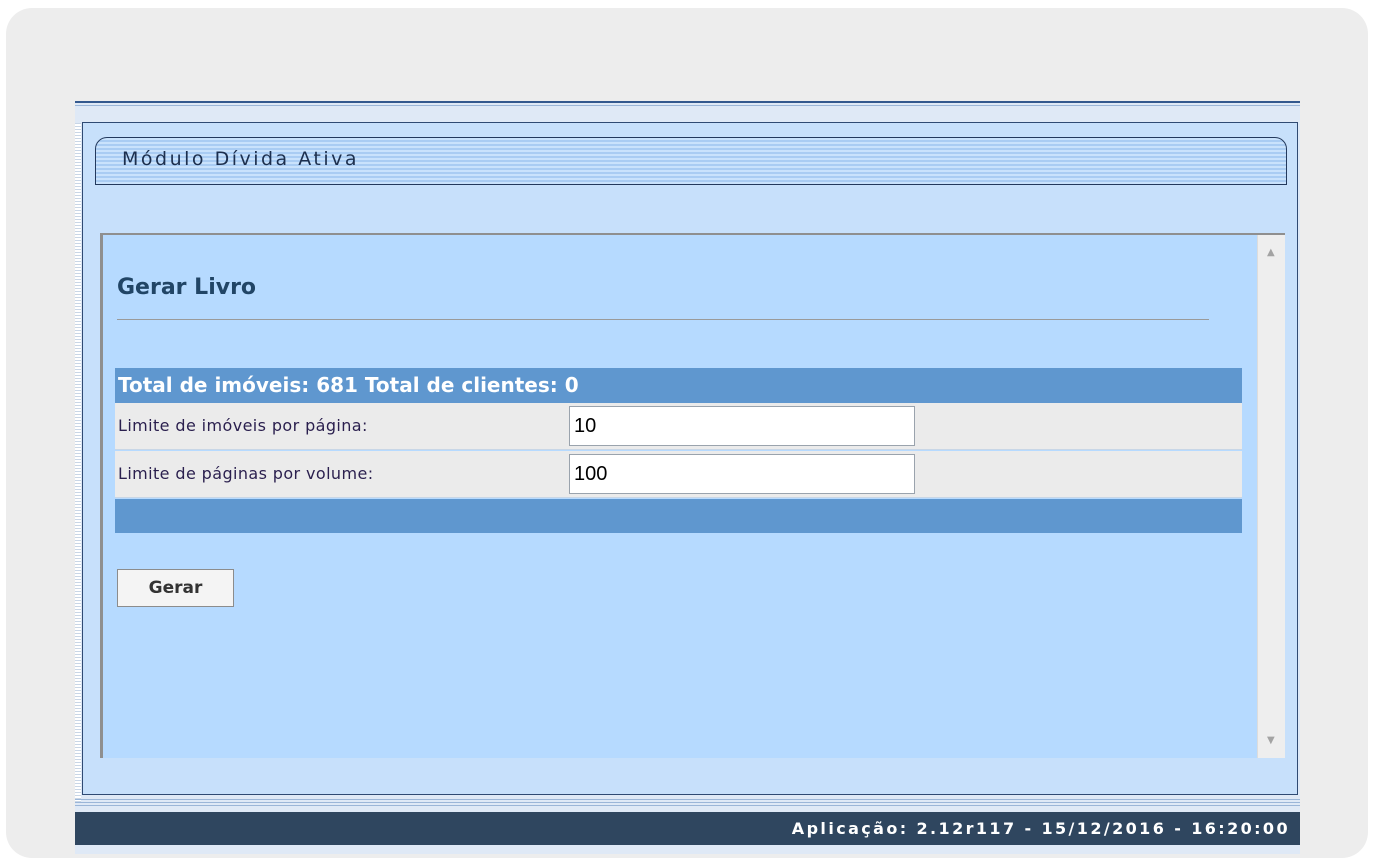  What do you see at coordinates (691, 161) in the screenshot?
I see `module-tab: Módulo Dívida Ativa` at bounding box center [691, 161].